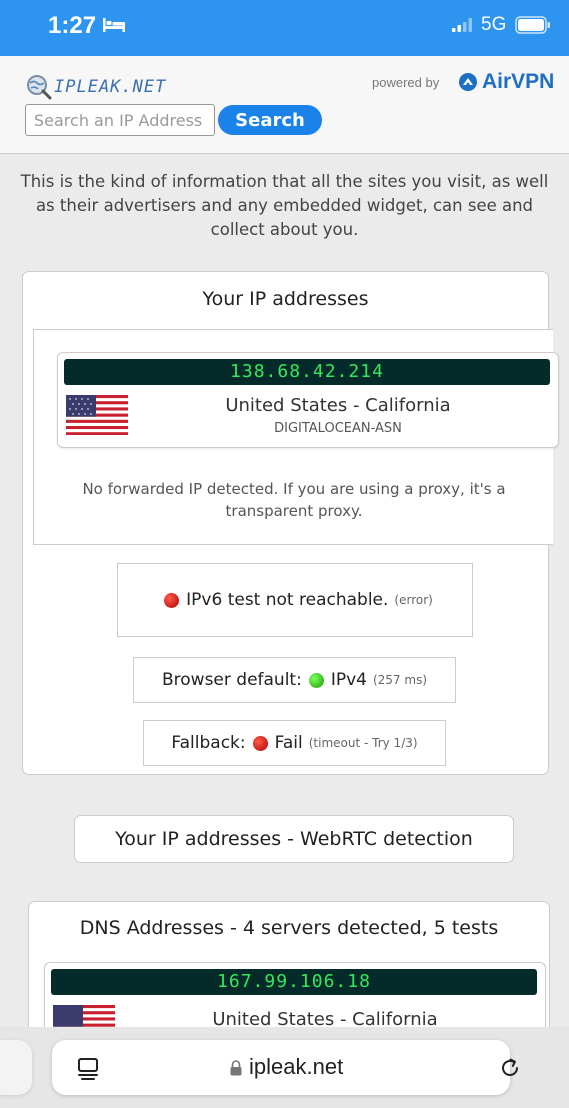 This screenshot has height=1108, width=569. Describe the element at coordinates (400, 680) in the screenshot. I see `browser-default-detail: (257 ms)` at that location.